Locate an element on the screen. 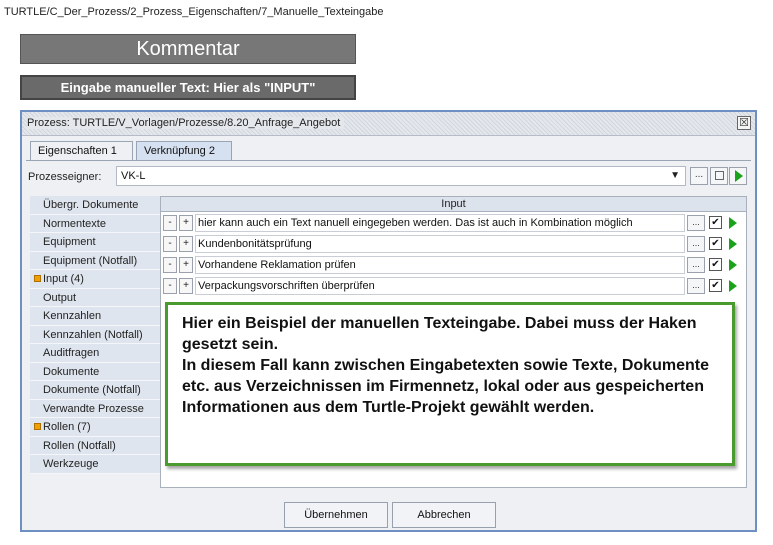 The height and width of the screenshot is (545, 773). sidebar-item-kennzahlen: Kennzahlen is located at coordinates (95, 316).